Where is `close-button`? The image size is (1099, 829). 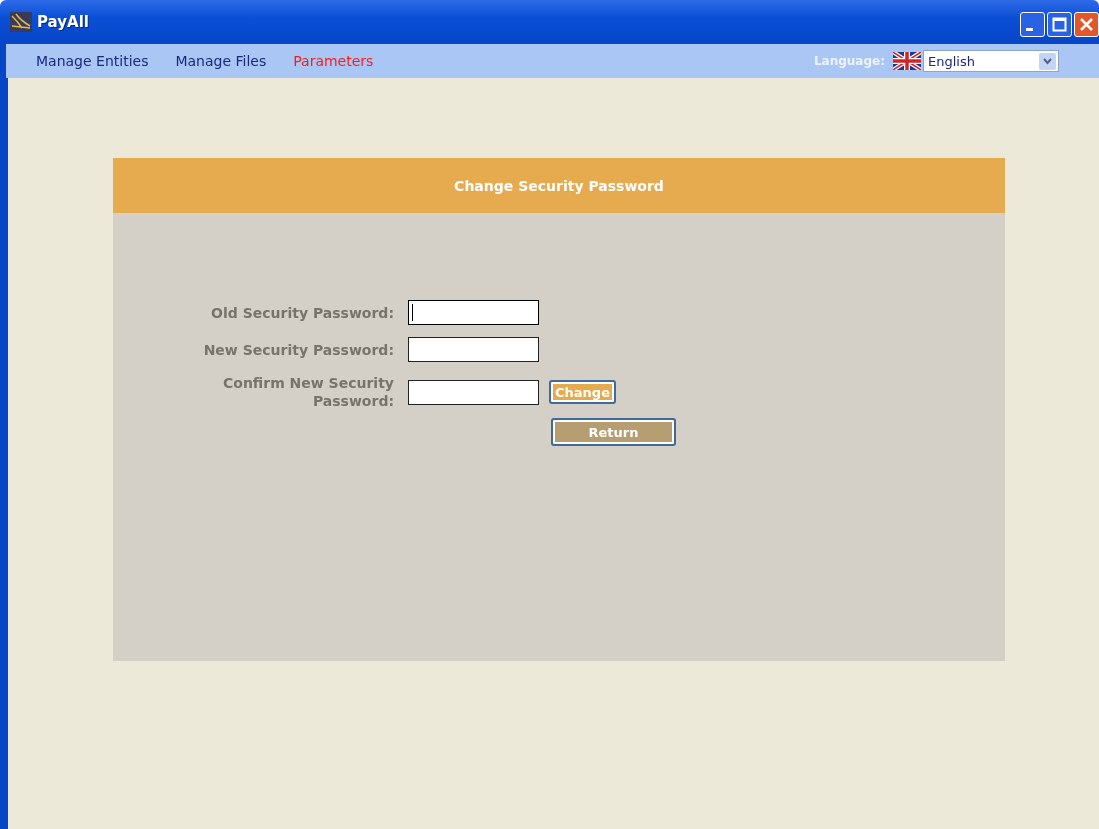
close-button is located at coordinates (1086, 24).